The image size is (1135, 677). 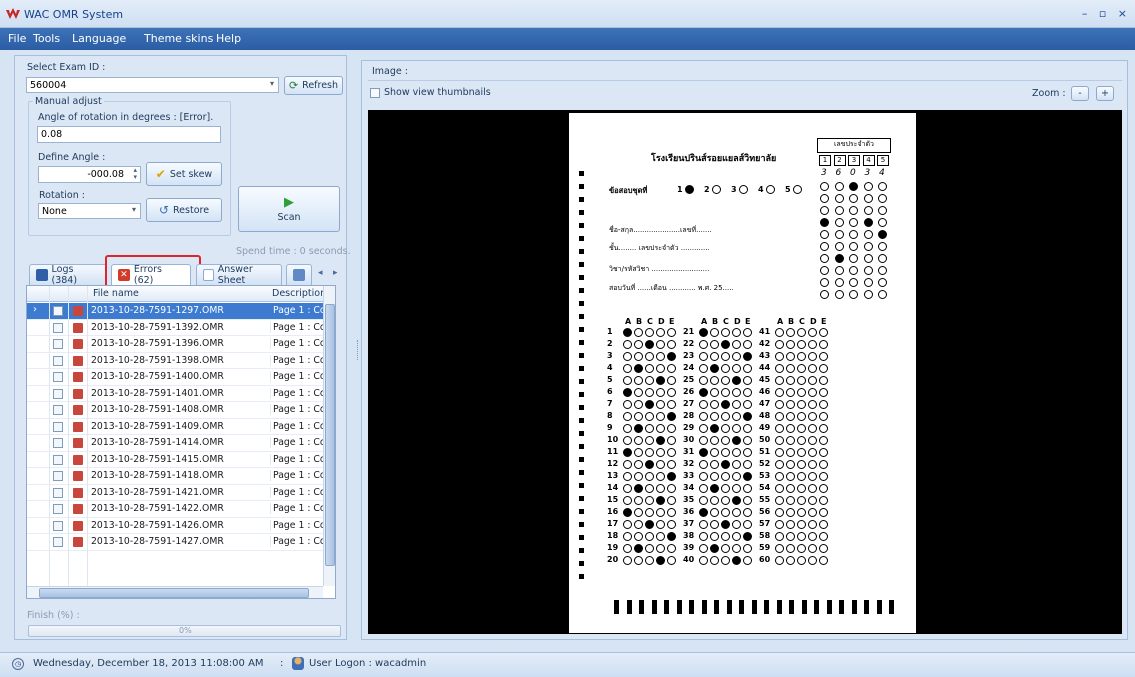 I want to click on table-row: › 2013-10-28-7591-1297.OMR Page 1 : Co, so click(x=175, y=311).